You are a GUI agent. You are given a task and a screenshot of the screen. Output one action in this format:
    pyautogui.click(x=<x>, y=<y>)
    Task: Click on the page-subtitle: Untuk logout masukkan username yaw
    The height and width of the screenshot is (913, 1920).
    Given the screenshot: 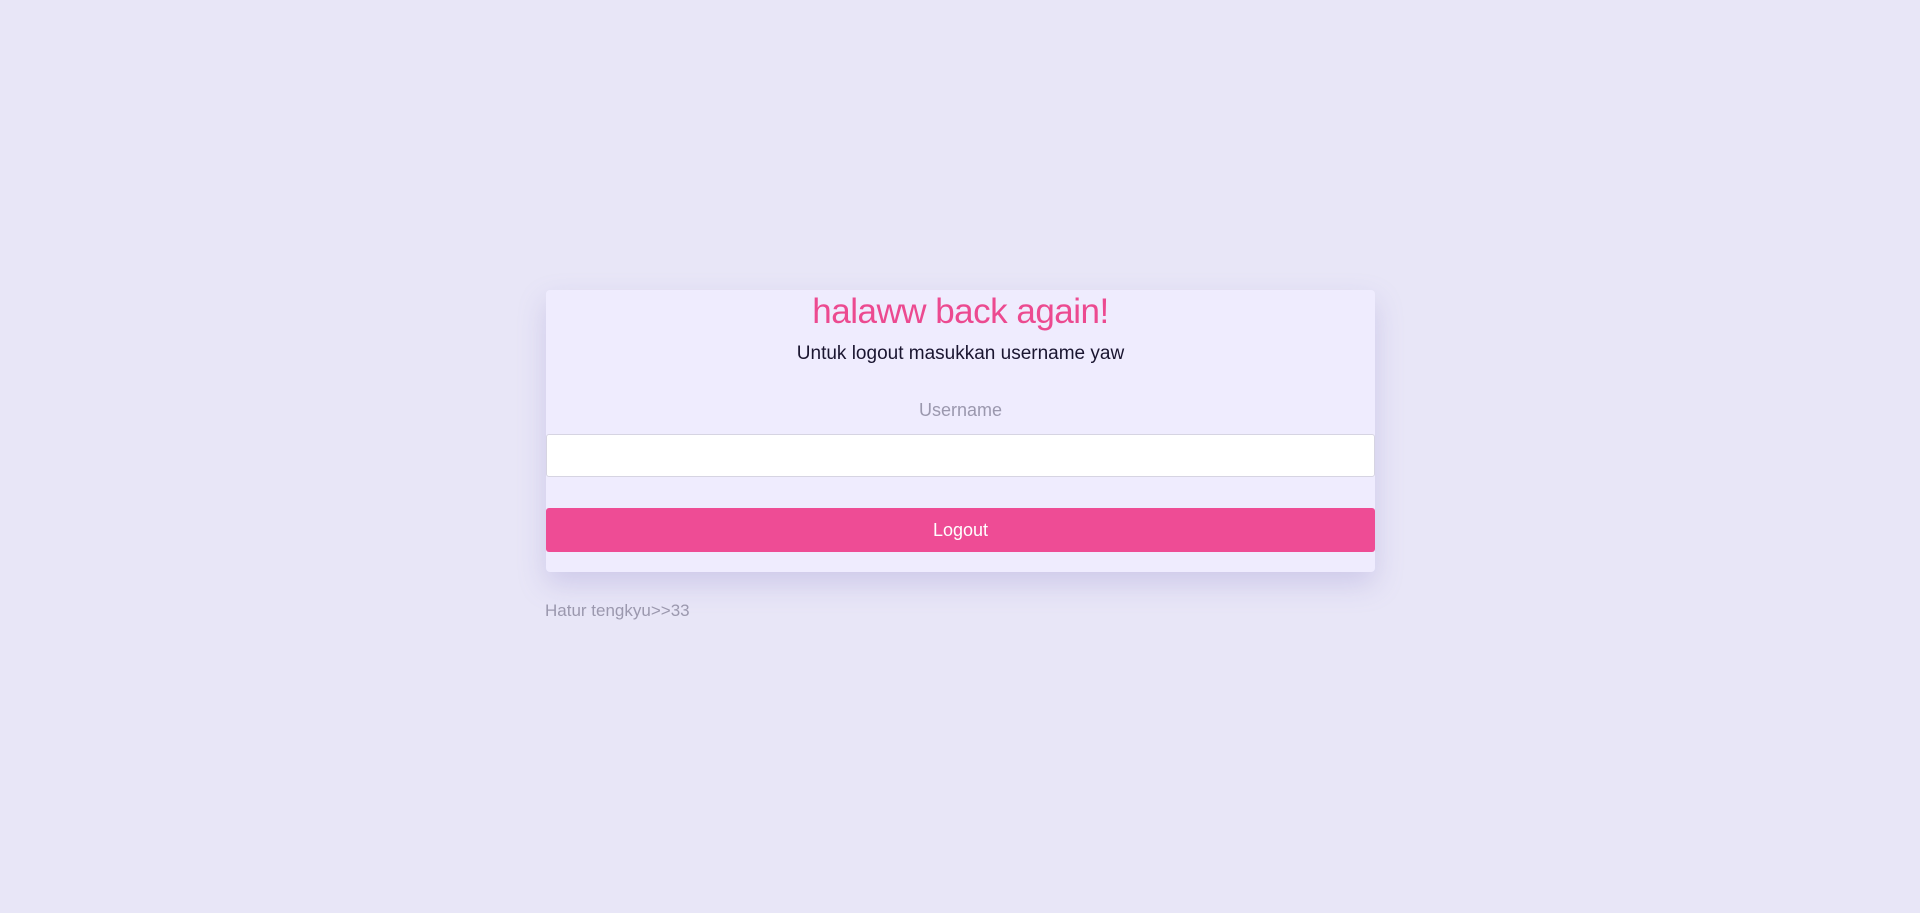 What is the action you would take?
    pyautogui.click(x=960, y=353)
    